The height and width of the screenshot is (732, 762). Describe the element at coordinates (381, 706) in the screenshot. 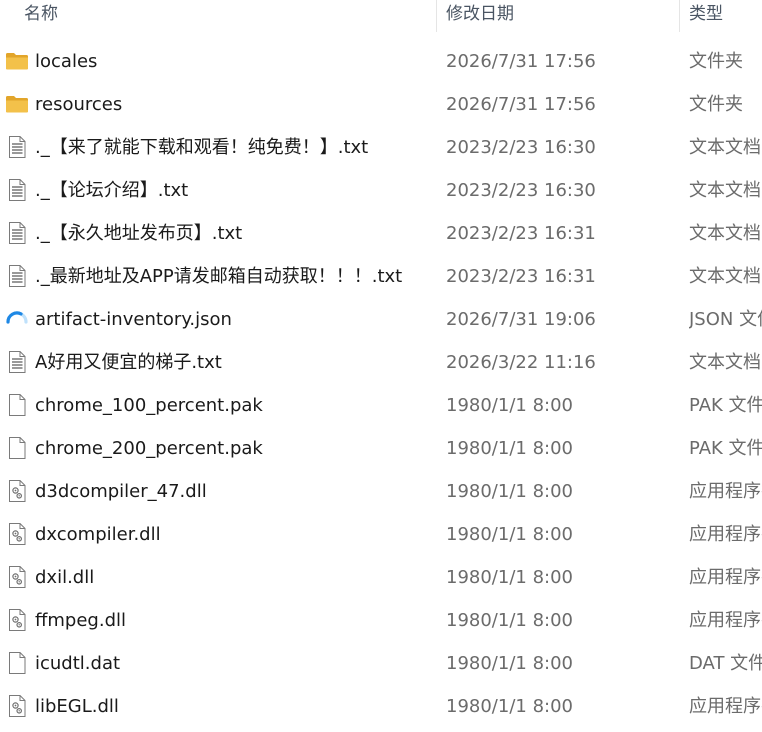

I see `file-row: libEGL.dll 1980/1/1 8:00 应用程序扩展` at that location.